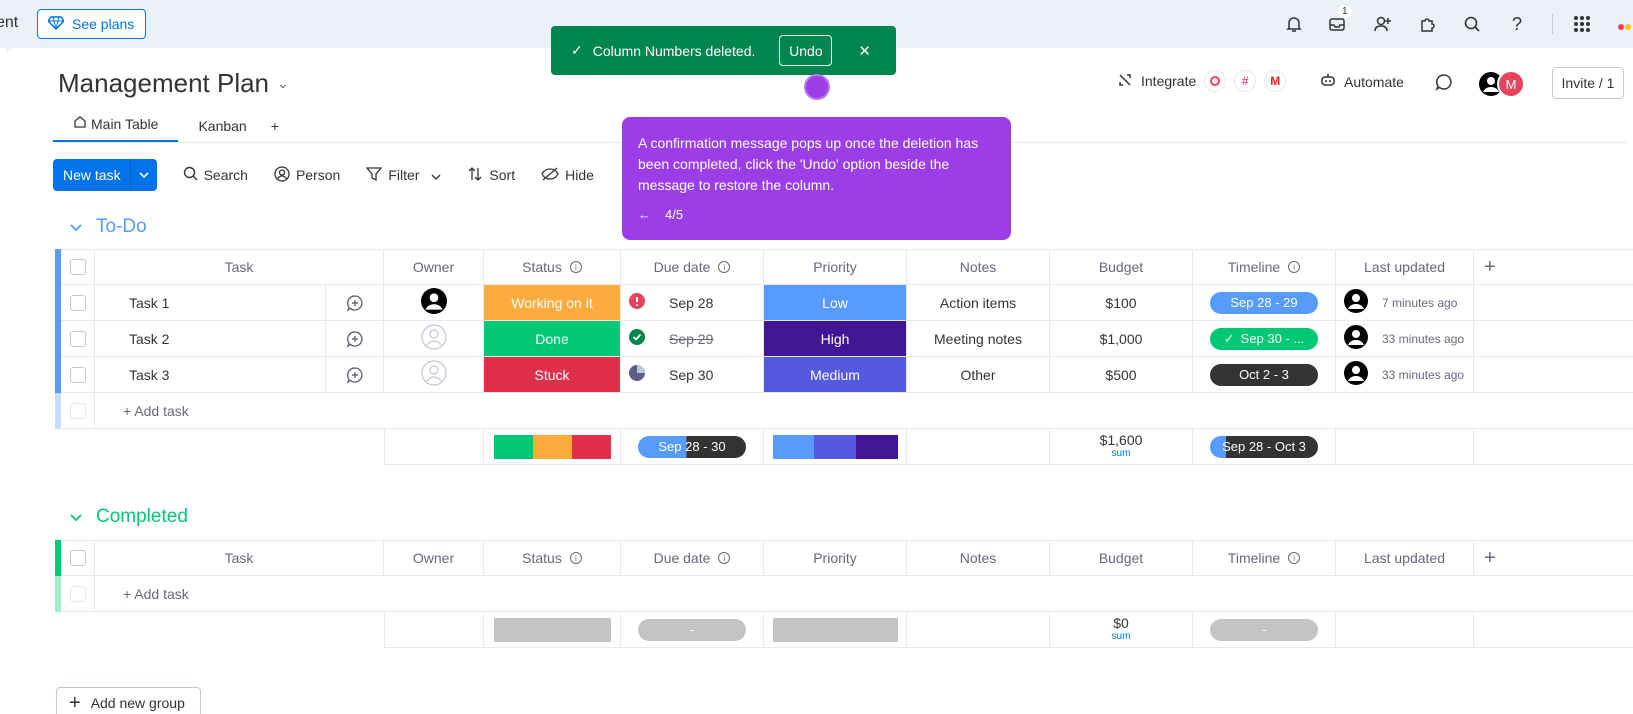  What do you see at coordinates (1501, 84) in the screenshot?
I see `board-members: M` at bounding box center [1501, 84].